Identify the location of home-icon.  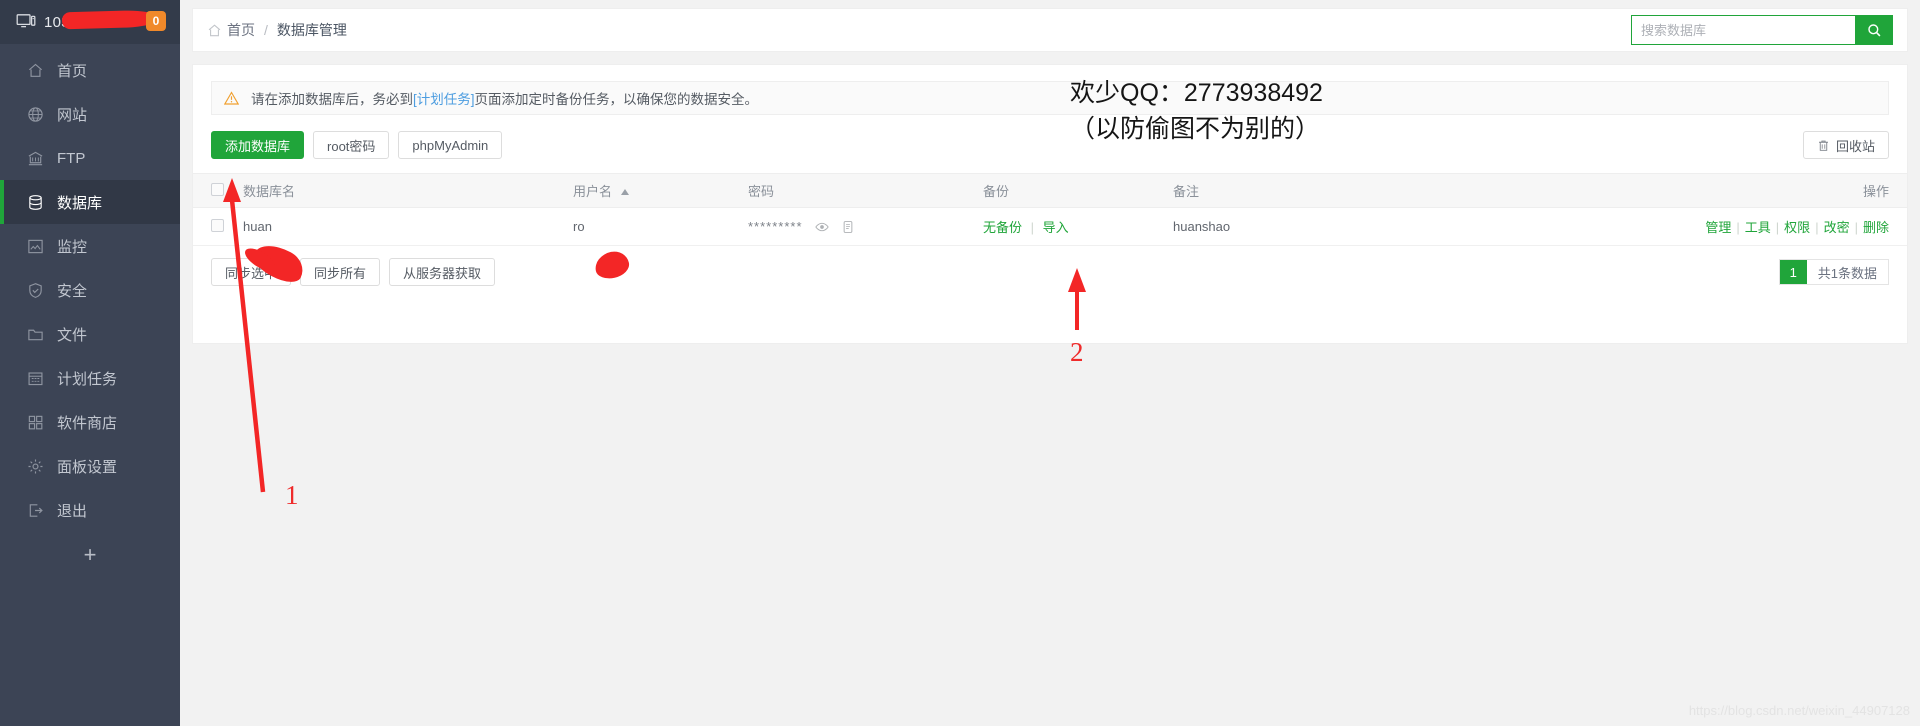
(214, 29).